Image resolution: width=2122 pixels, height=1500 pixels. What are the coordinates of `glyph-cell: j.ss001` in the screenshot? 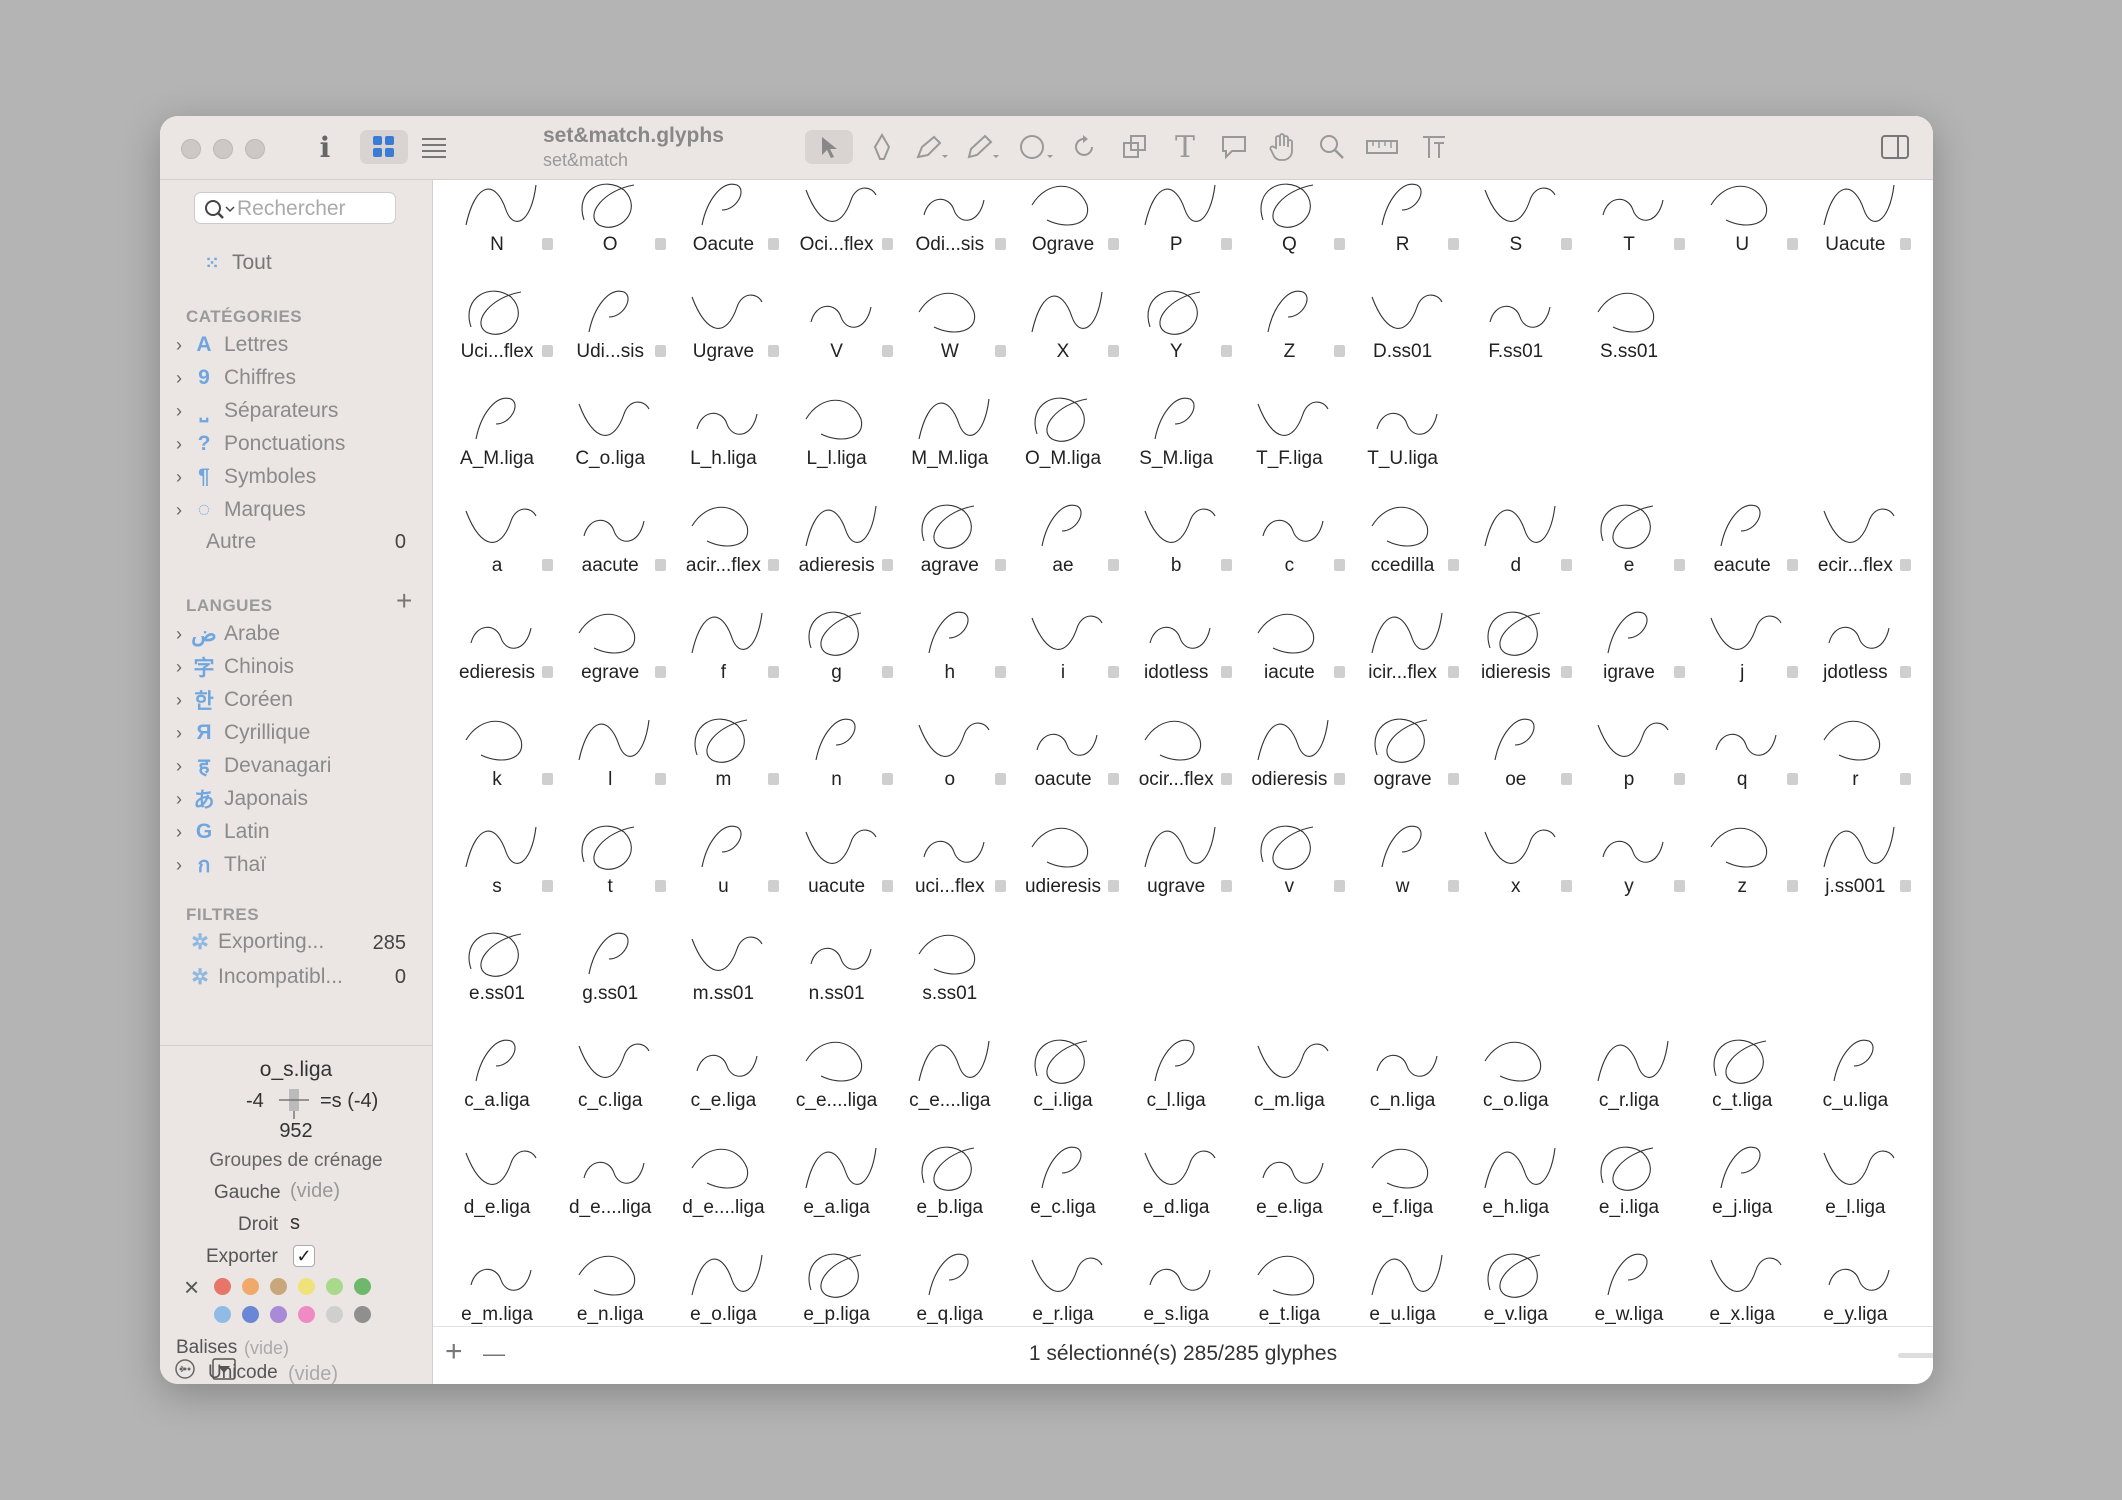 It's located at (1859, 861).